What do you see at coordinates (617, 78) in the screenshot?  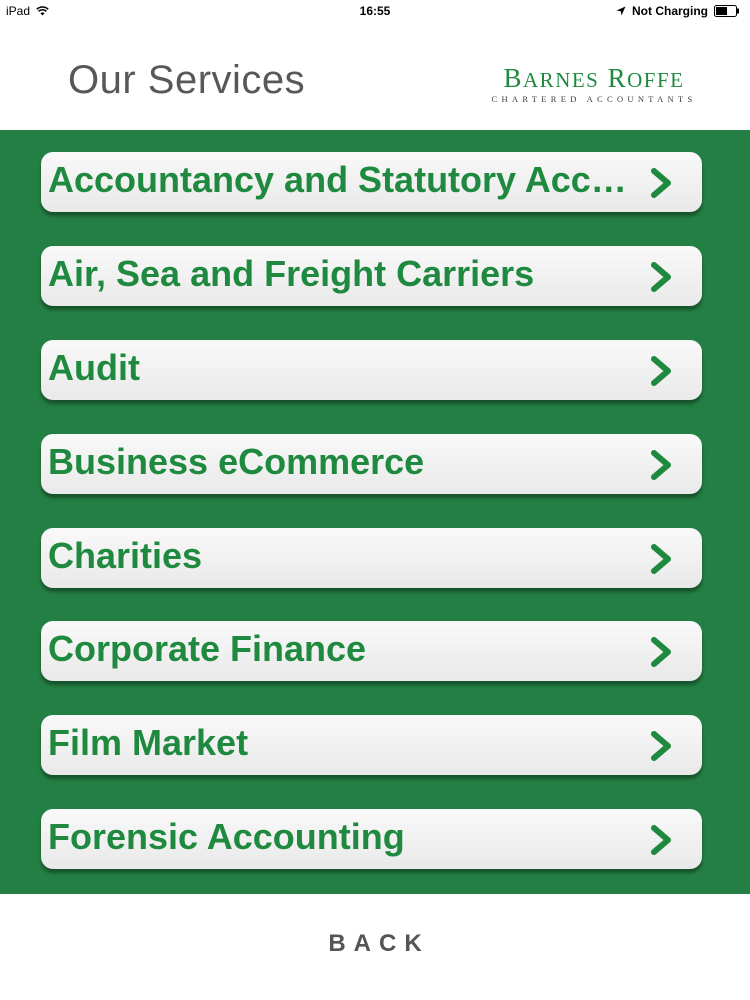 I see `logo-initial-r: R` at bounding box center [617, 78].